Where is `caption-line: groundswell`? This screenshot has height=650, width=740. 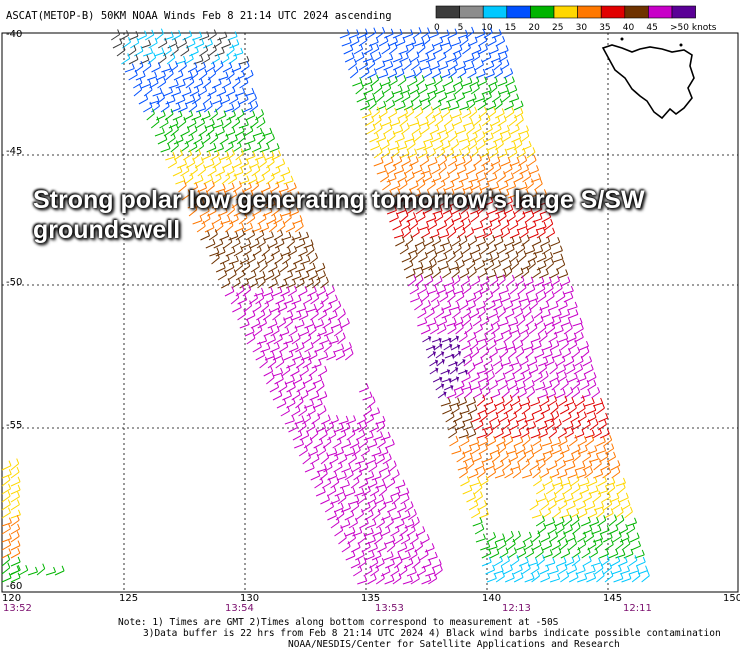 caption-line: groundswell is located at coordinates (107, 230).